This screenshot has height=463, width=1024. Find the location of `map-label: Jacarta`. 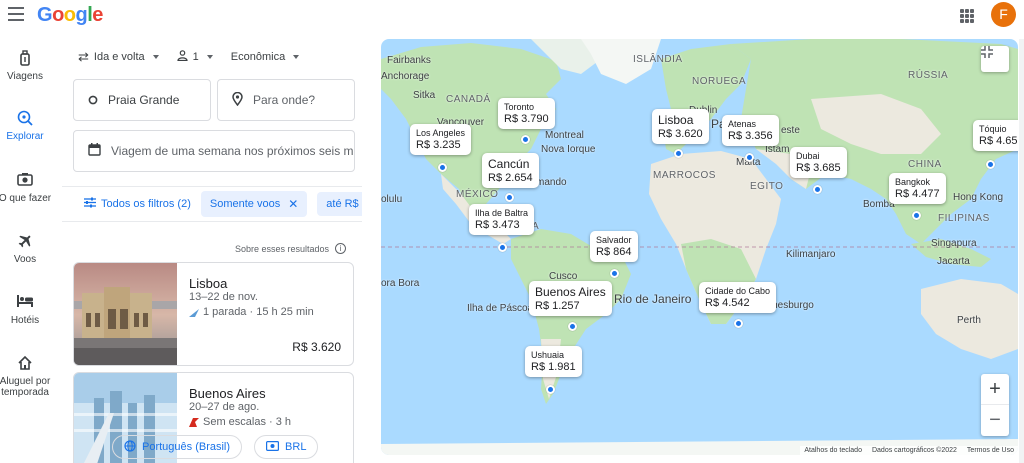

map-label: Jacarta is located at coordinates (953, 261).